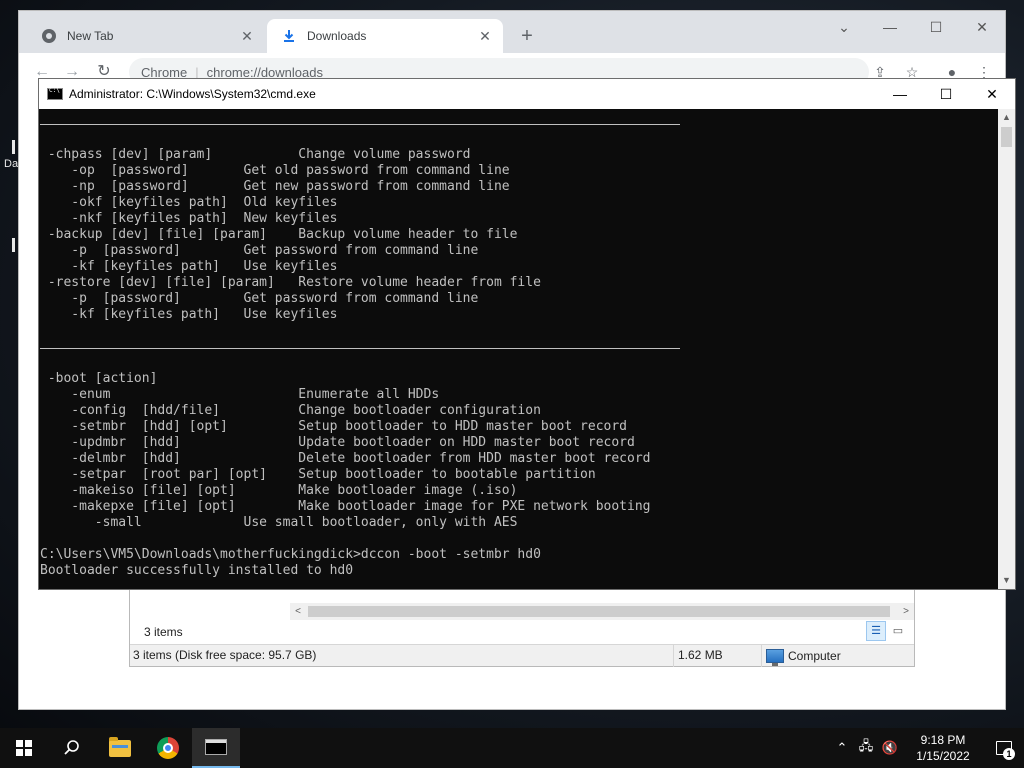  What do you see at coordinates (402, 656) in the screenshot?
I see `status-disk-free: 3 items (Disk free space: 95.7 GB)` at bounding box center [402, 656].